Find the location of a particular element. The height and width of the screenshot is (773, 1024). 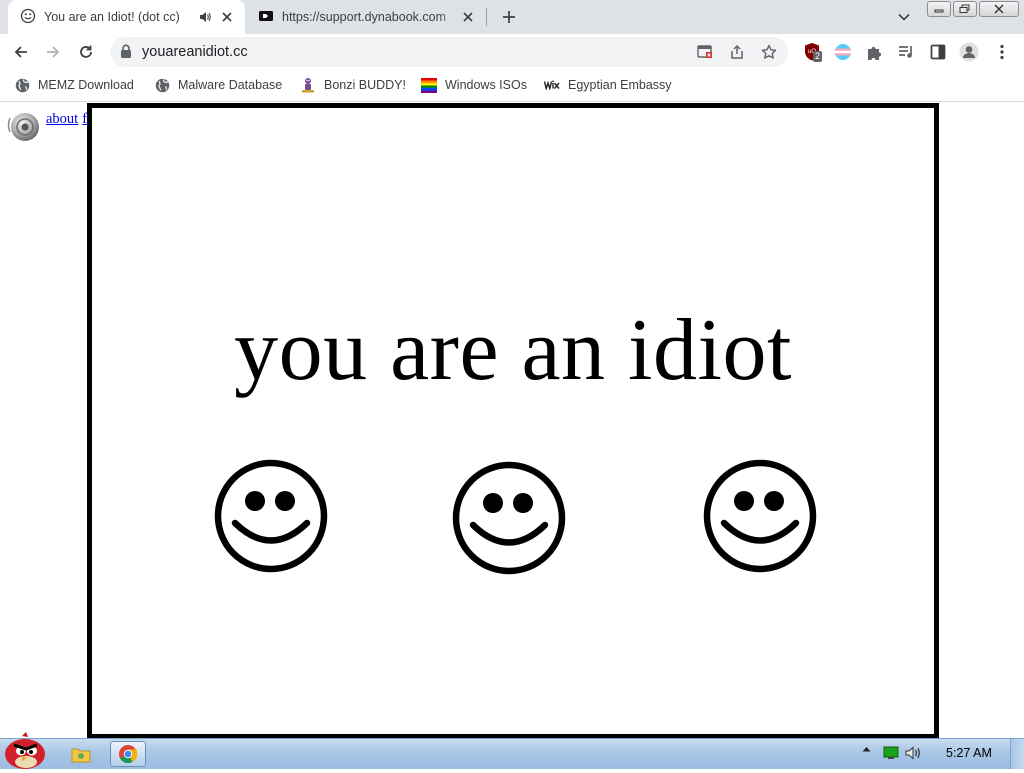

back-button is located at coordinates (21, 52).